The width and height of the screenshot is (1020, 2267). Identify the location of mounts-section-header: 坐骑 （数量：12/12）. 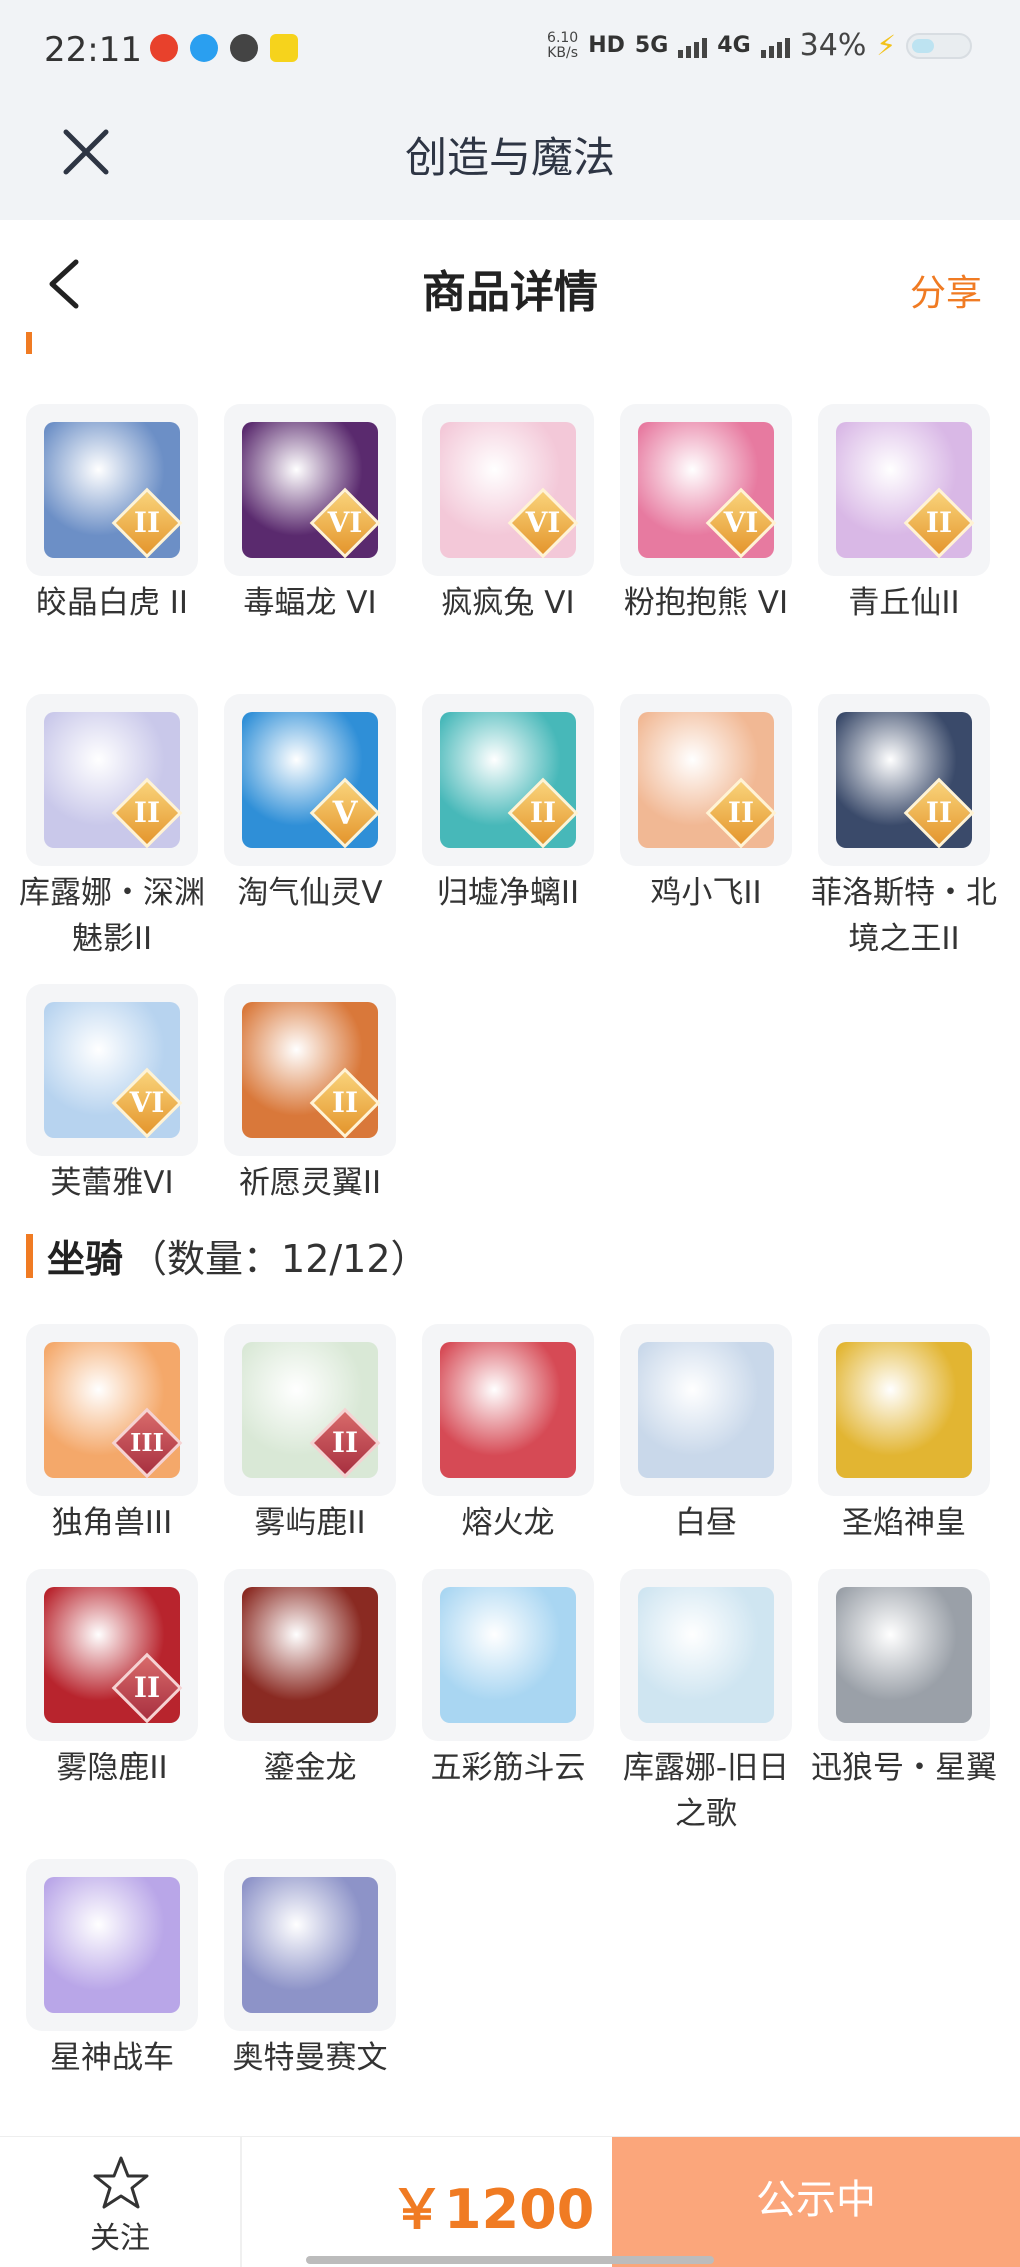
(227, 1255).